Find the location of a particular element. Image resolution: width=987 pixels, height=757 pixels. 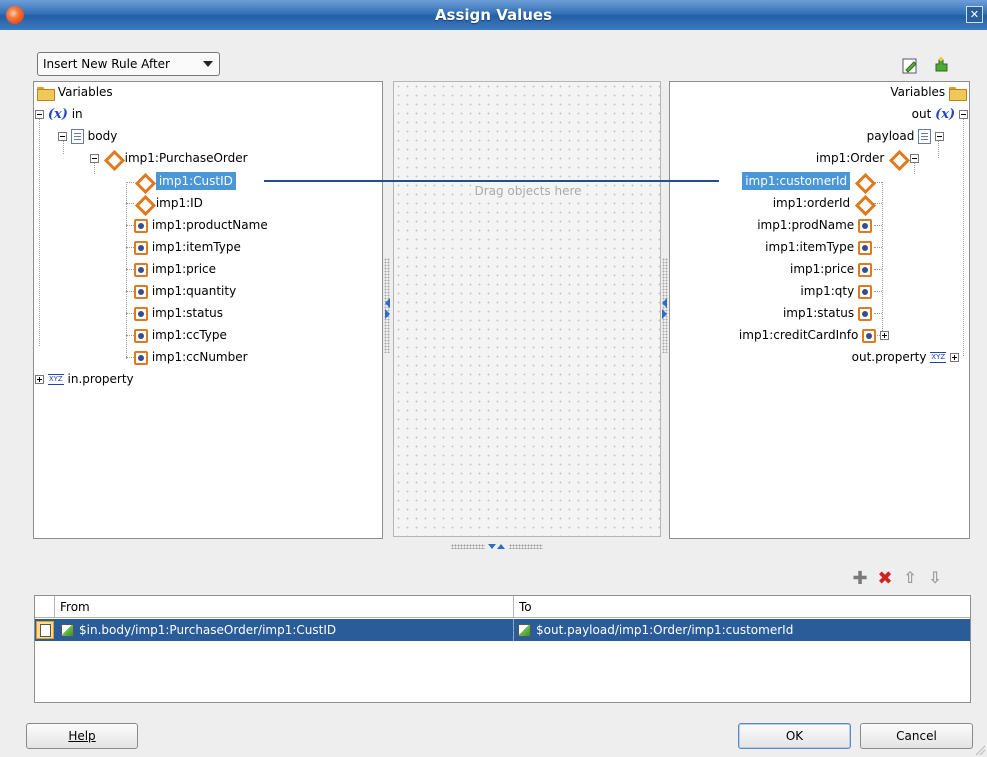

target-payload-node: payload is located at coordinates (905, 136).